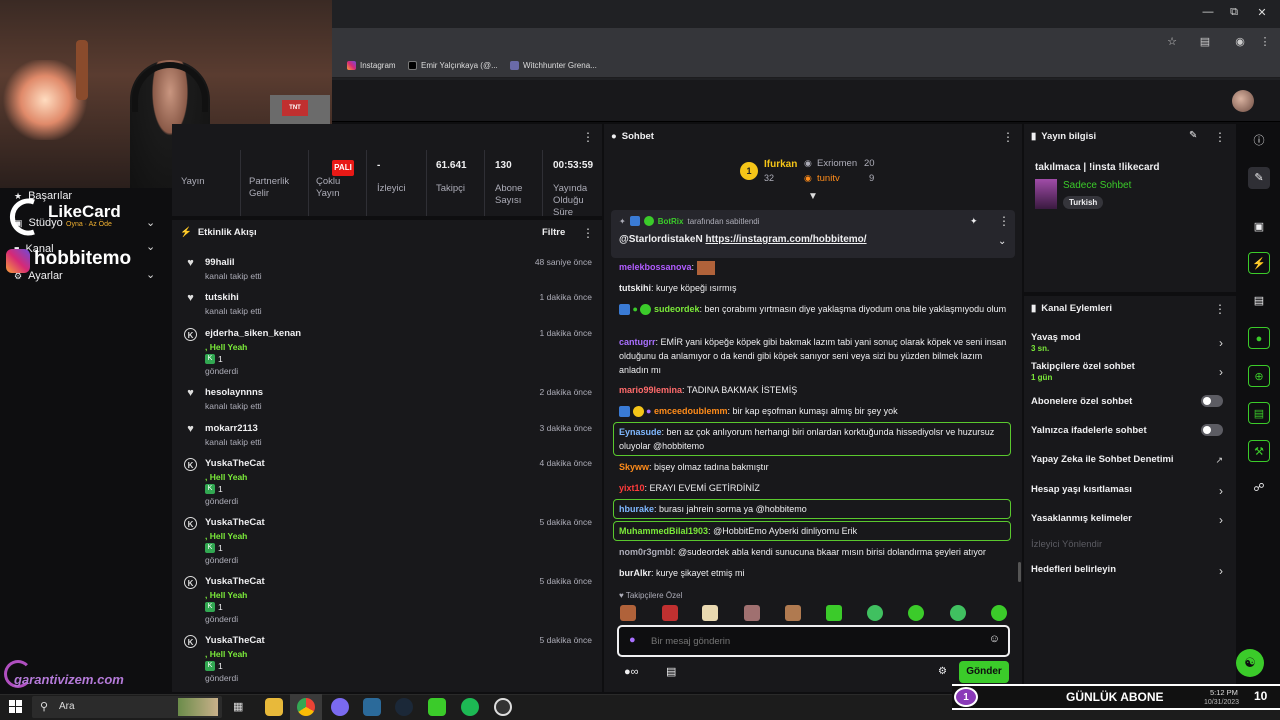 The height and width of the screenshot is (720, 1280). I want to click on category-name: Sadece Sohbet, so click(1097, 185).